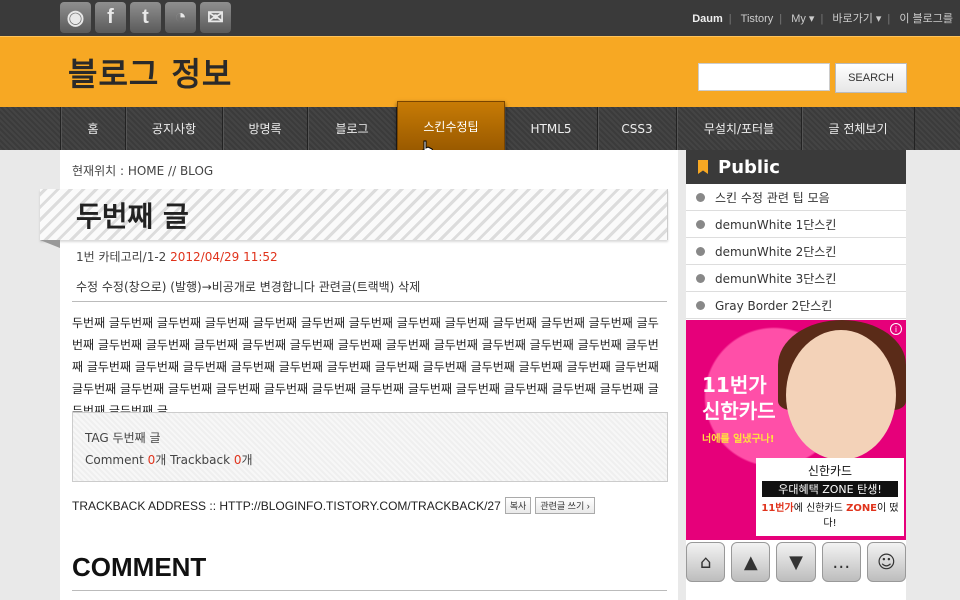  I want to click on trackback-label: Trackback, so click(200, 460).